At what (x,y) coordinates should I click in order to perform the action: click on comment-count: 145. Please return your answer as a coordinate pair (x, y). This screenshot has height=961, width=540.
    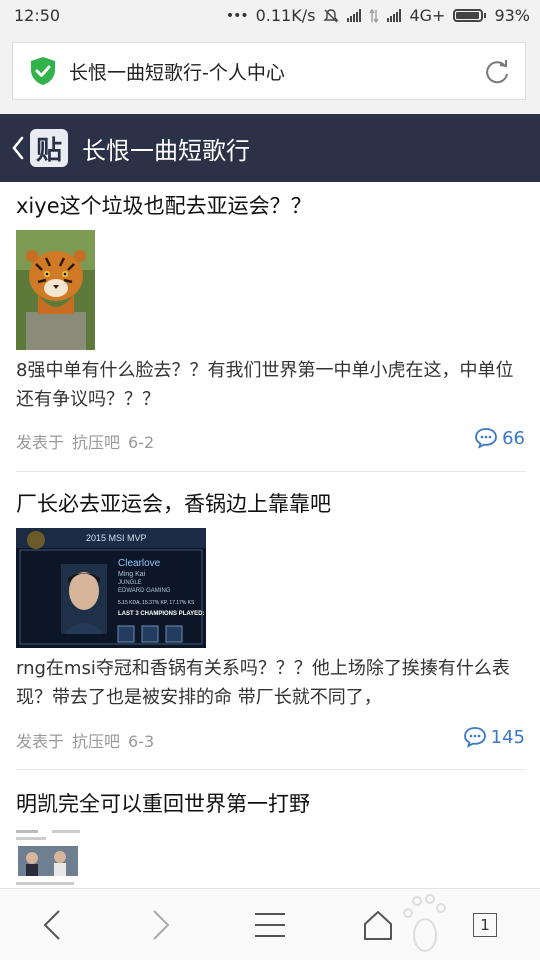
    Looking at the image, I should click on (494, 737).